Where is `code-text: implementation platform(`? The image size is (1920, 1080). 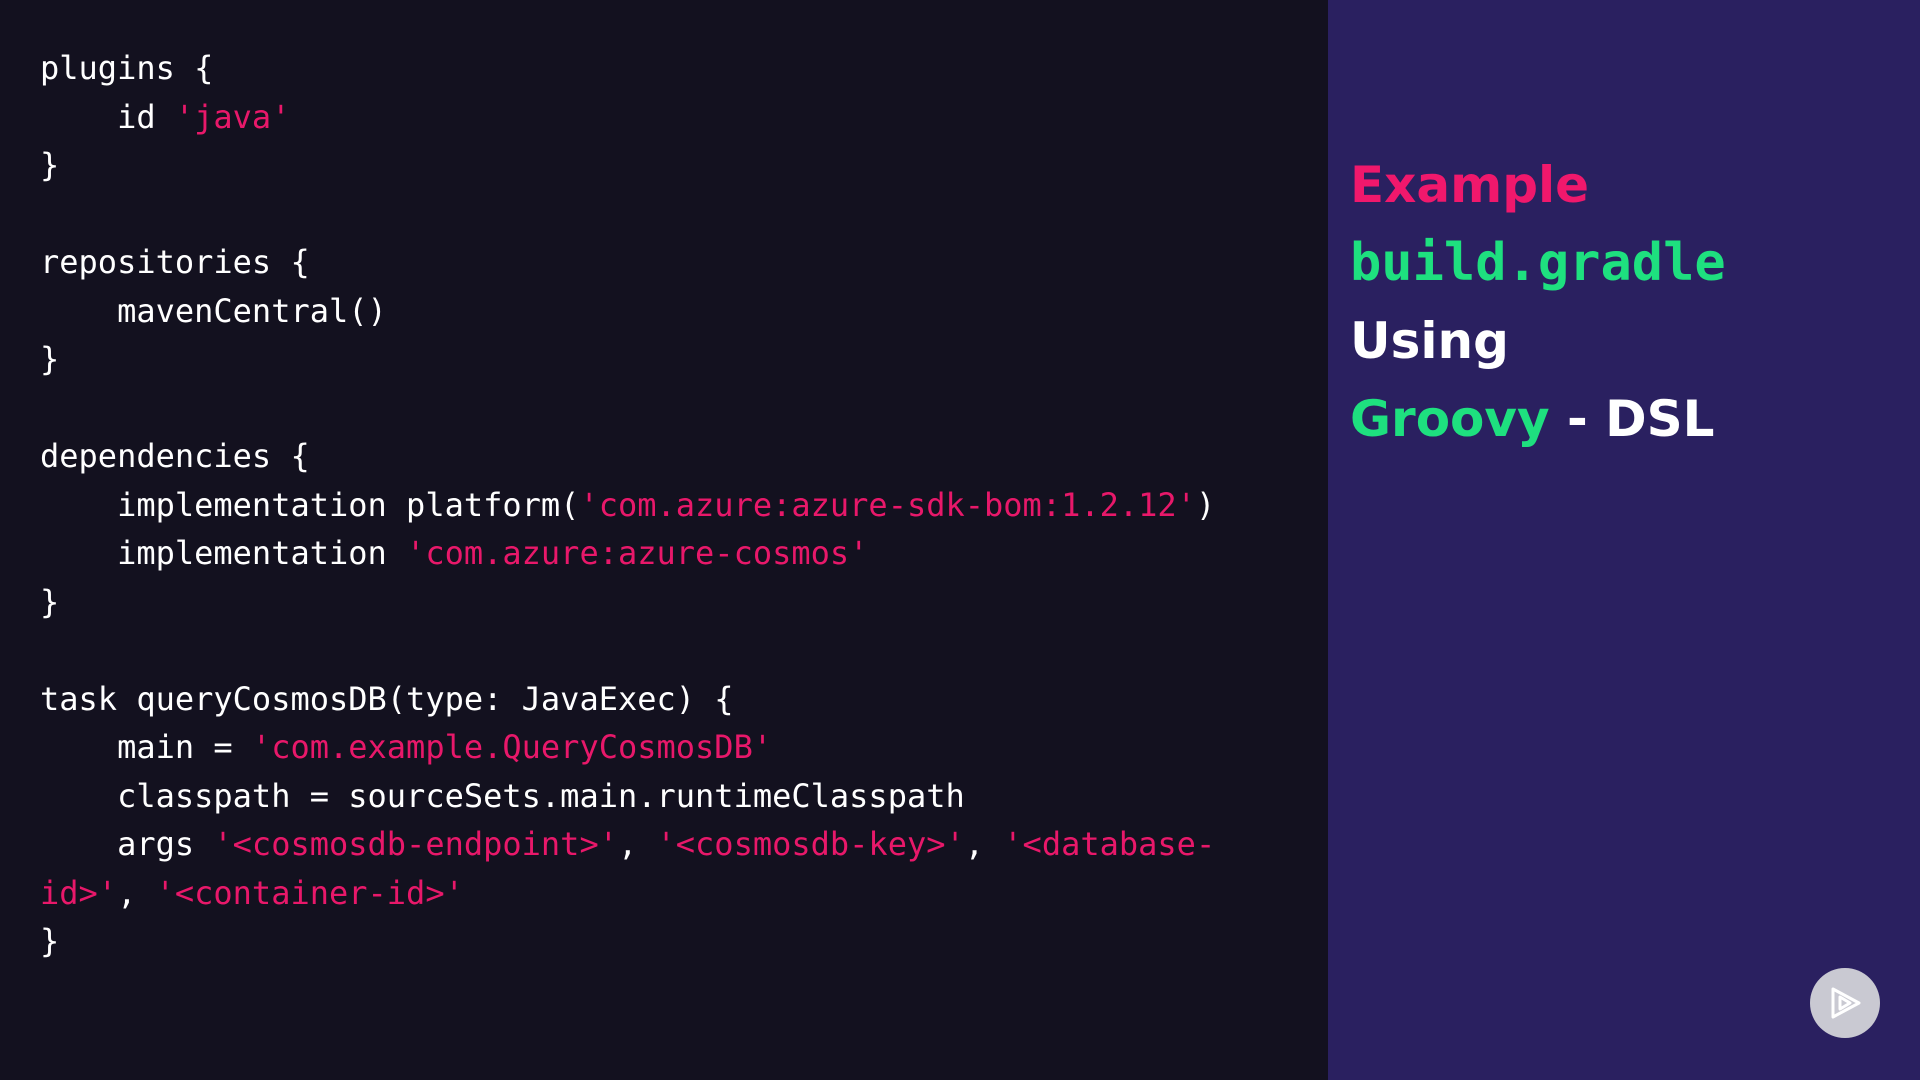 code-text: implementation platform( is located at coordinates (310, 504).